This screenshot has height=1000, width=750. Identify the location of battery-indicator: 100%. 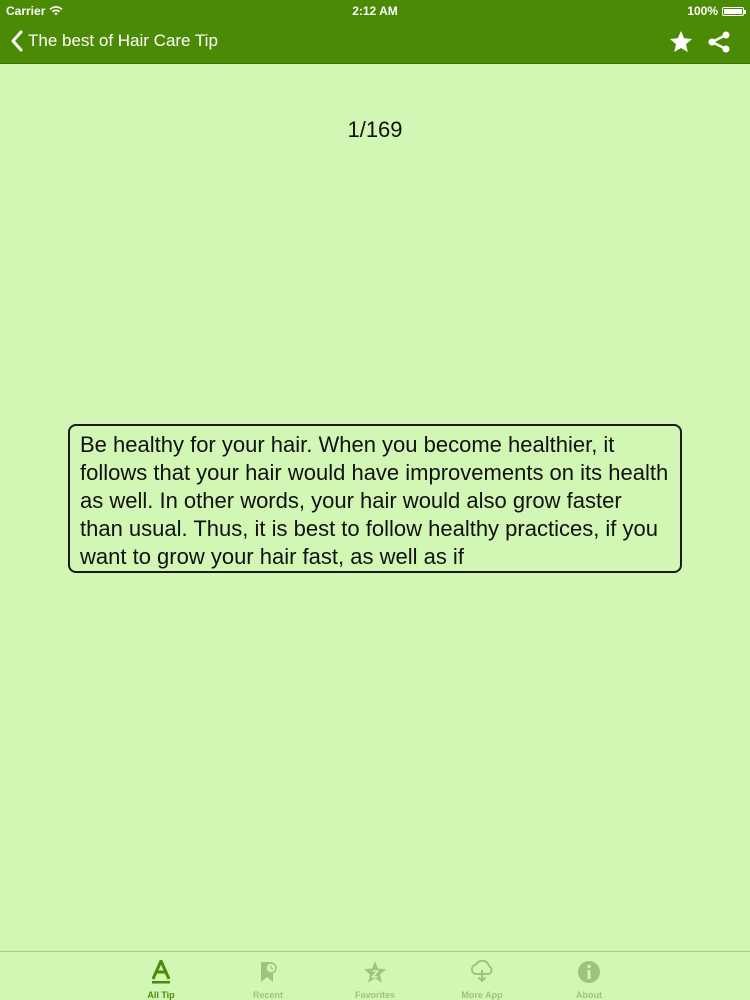
(716, 11).